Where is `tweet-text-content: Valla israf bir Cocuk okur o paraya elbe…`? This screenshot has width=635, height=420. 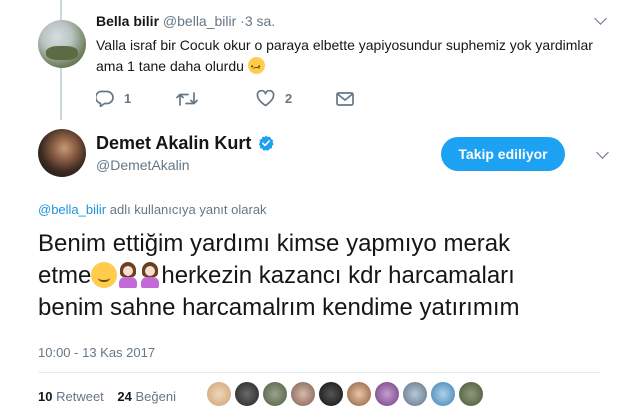
tweet-text-content: Valla israf bir Cocuk okur o paraya elbe… is located at coordinates (344, 55).